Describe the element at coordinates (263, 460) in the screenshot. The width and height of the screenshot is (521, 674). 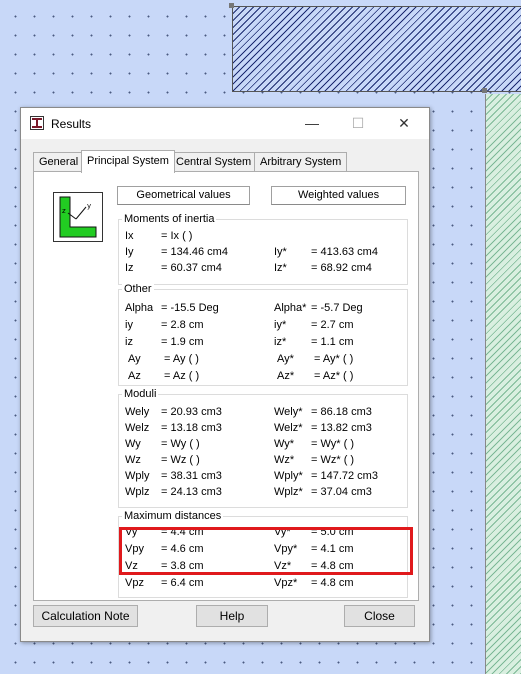
I see `result-row: Wz = Wz ( ) Wz* = Wz* ( )` at that location.